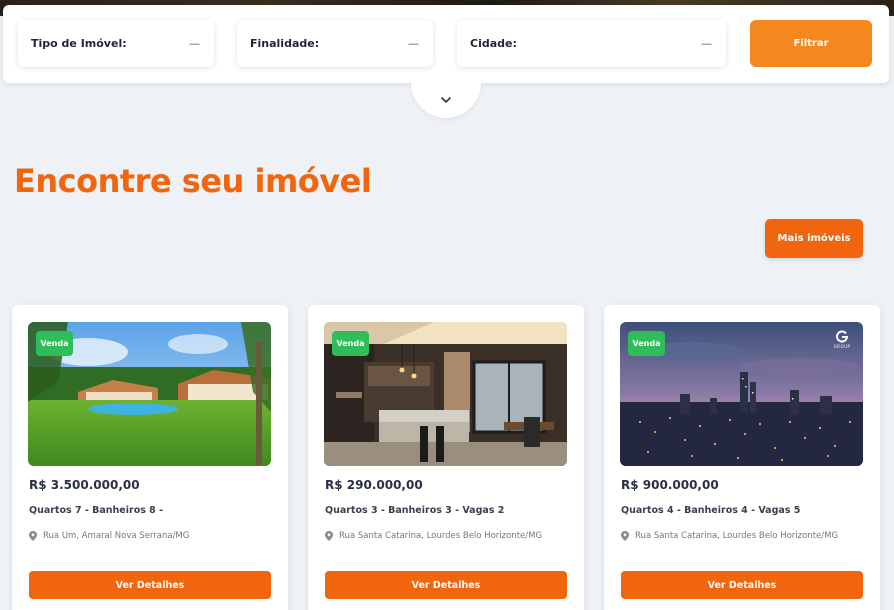 Image resolution: width=894 pixels, height=610 pixels. Describe the element at coordinates (591, 43) in the screenshot. I see `city-select: Cidade: —` at that location.